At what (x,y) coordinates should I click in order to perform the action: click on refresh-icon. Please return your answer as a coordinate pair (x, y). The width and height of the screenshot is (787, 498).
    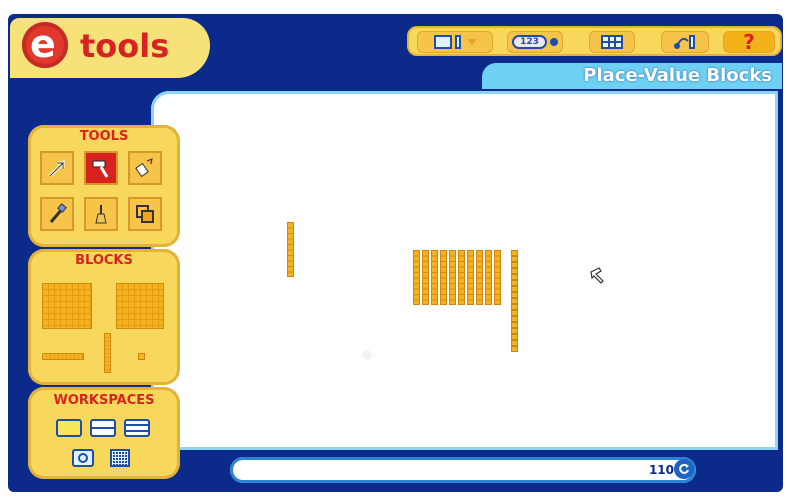
    Looking at the image, I should click on (684, 468).